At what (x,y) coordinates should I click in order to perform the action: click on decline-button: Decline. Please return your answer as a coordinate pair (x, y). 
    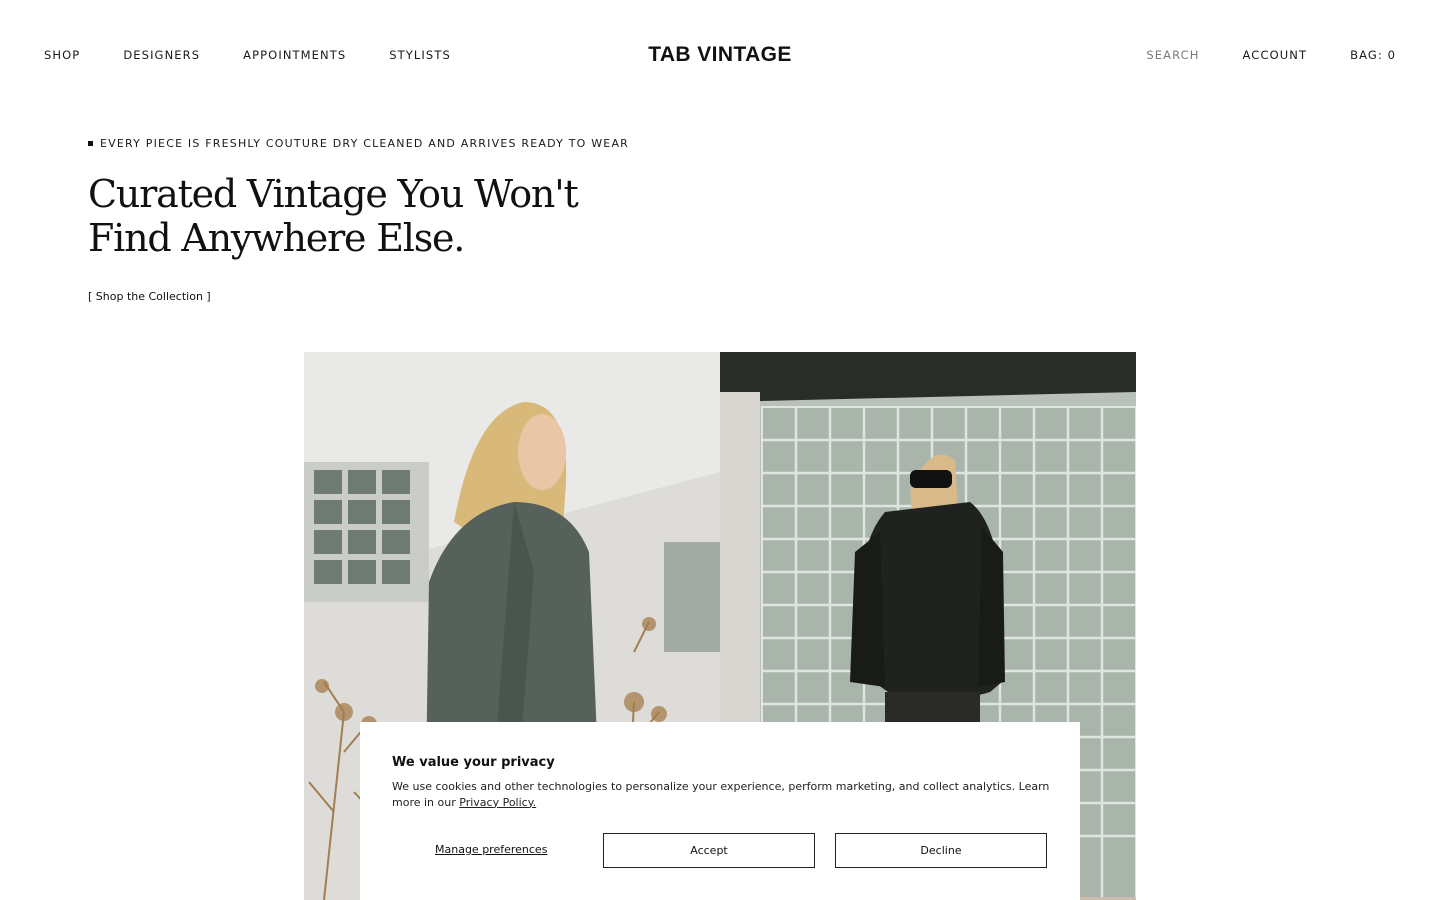
    Looking at the image, I should click on (941, 850).